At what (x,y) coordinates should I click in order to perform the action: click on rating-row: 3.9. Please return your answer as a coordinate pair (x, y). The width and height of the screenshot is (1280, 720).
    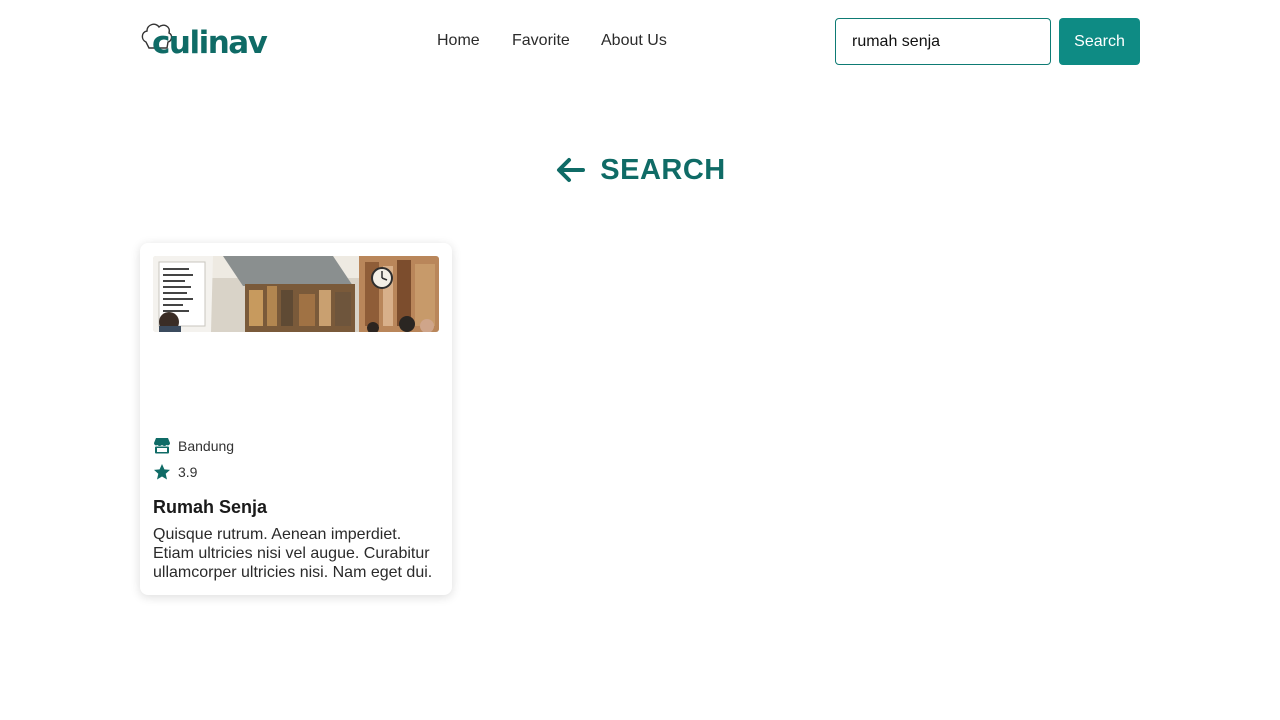
    Looking at the image, I should click on (193, 472).